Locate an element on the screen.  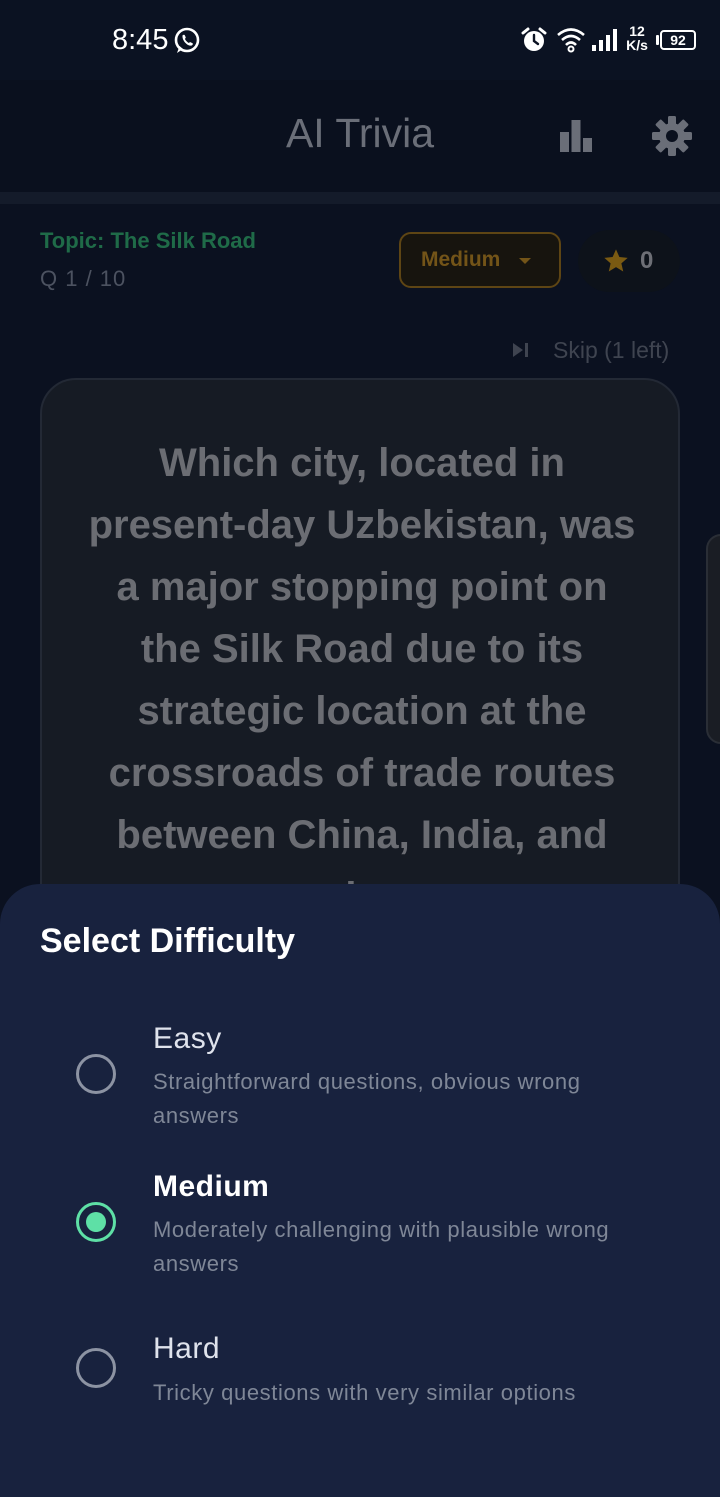
network-speed: 12 K/s is located at coordinates (637, 38).